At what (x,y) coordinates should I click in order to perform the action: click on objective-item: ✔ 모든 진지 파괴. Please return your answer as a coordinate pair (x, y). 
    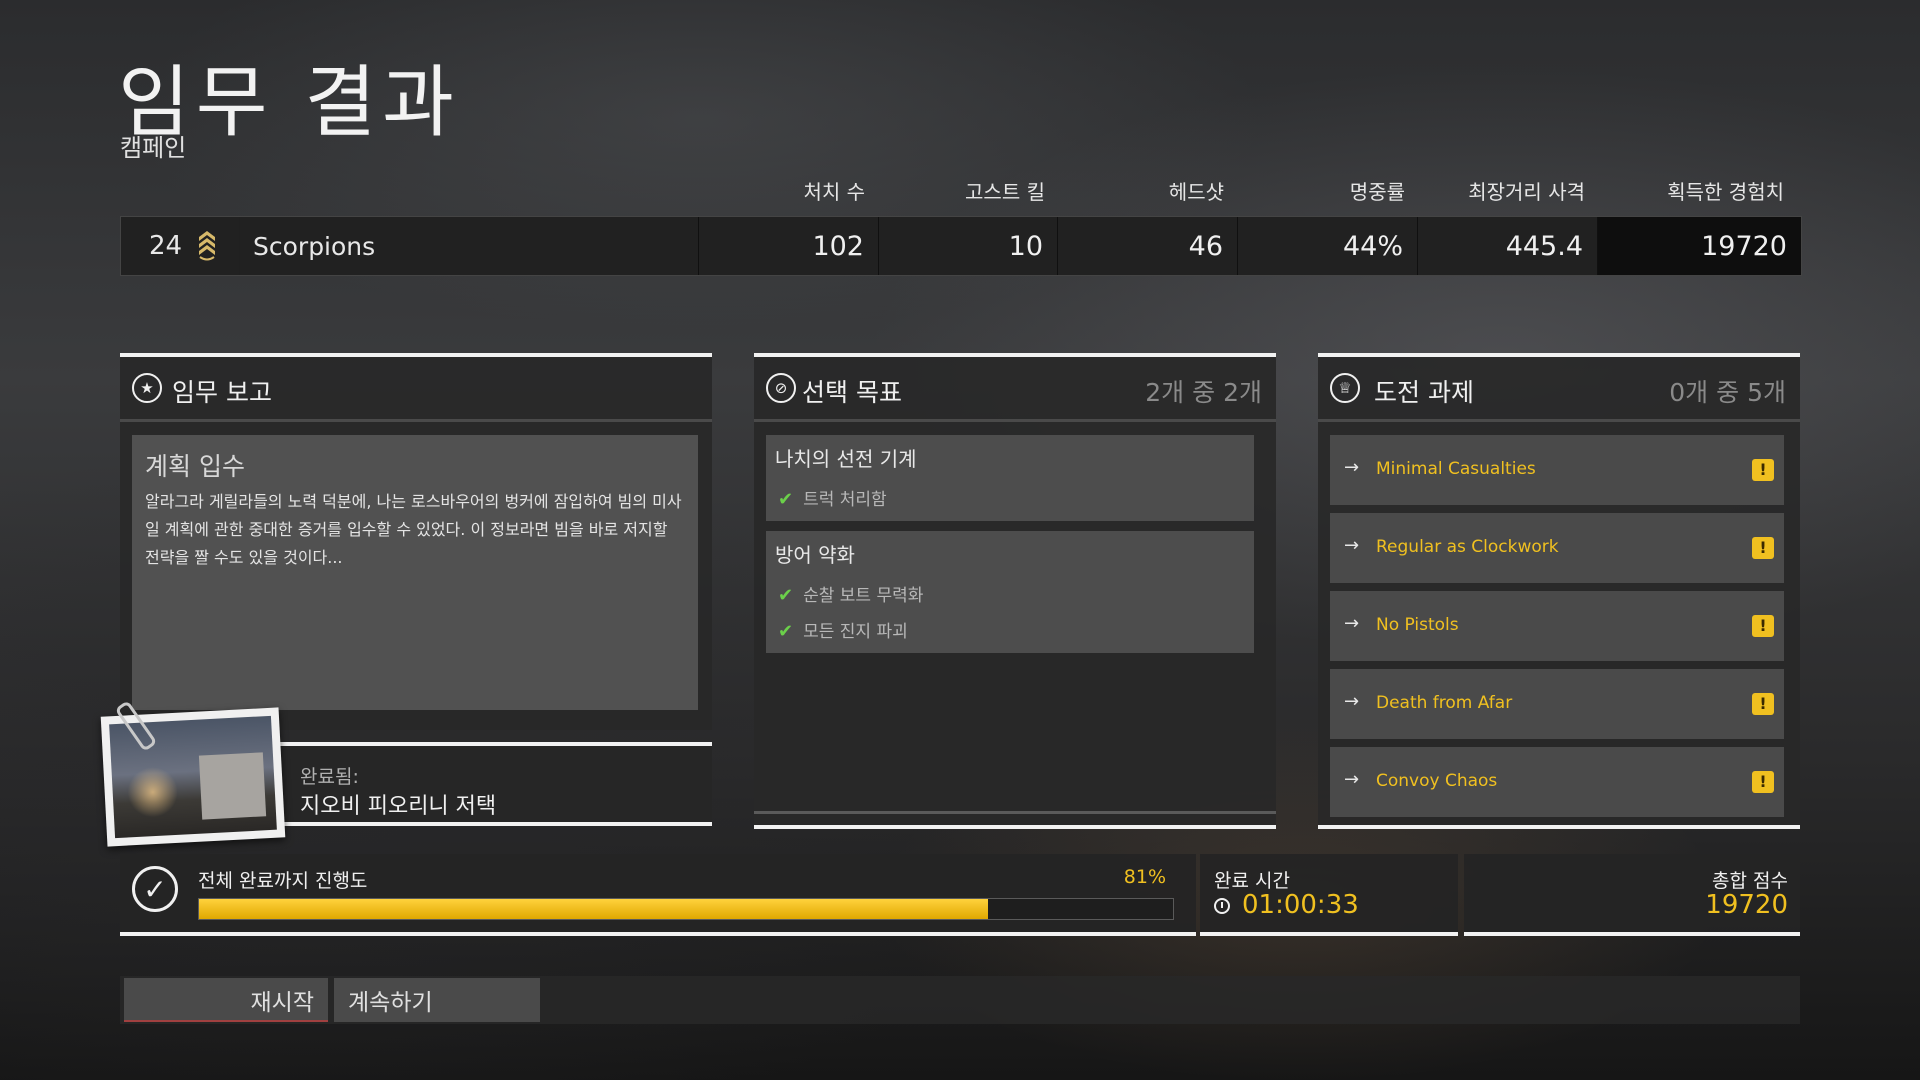
    Looking at the image, I should click on (843, 629).